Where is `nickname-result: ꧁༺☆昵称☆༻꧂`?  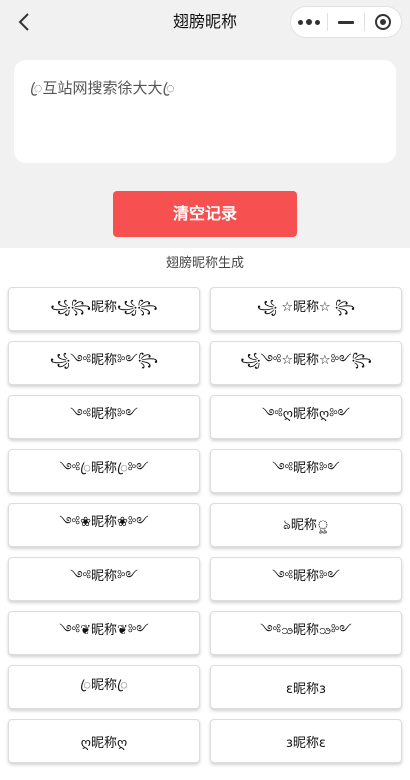 nickname-result: ꧁༺☆昵称☆༻꧂ is located at coordinates (306, 363).